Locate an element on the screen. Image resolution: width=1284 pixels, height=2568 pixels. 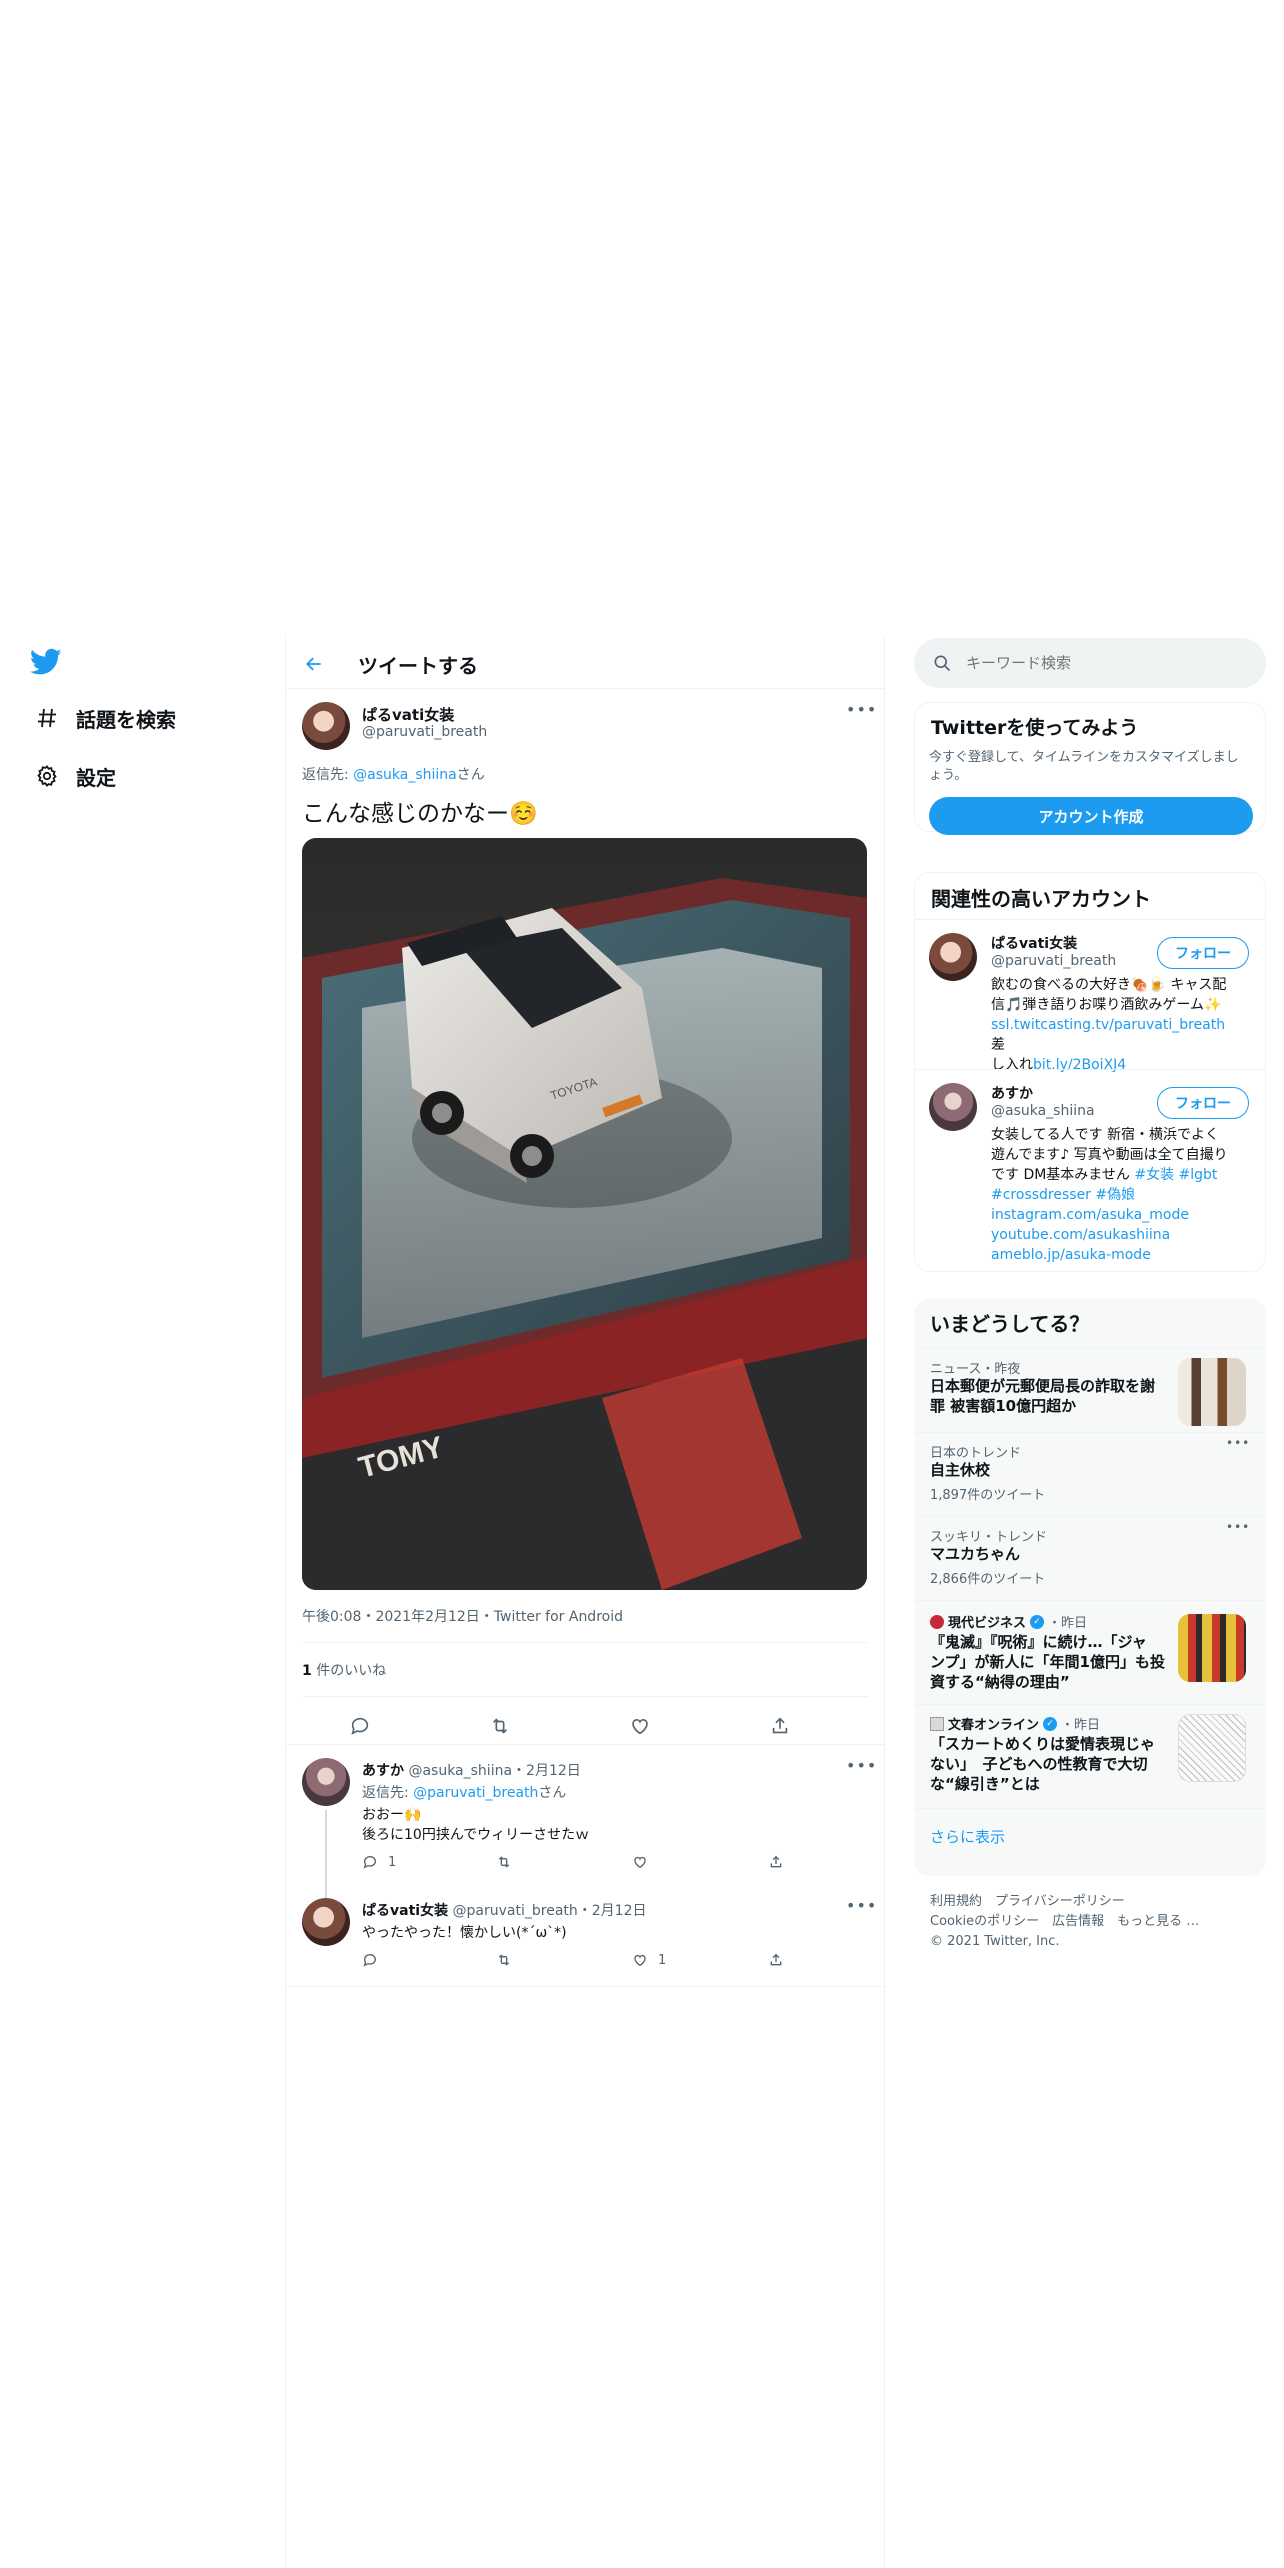
source-logo-icon is located at coordinates (937, 1723).